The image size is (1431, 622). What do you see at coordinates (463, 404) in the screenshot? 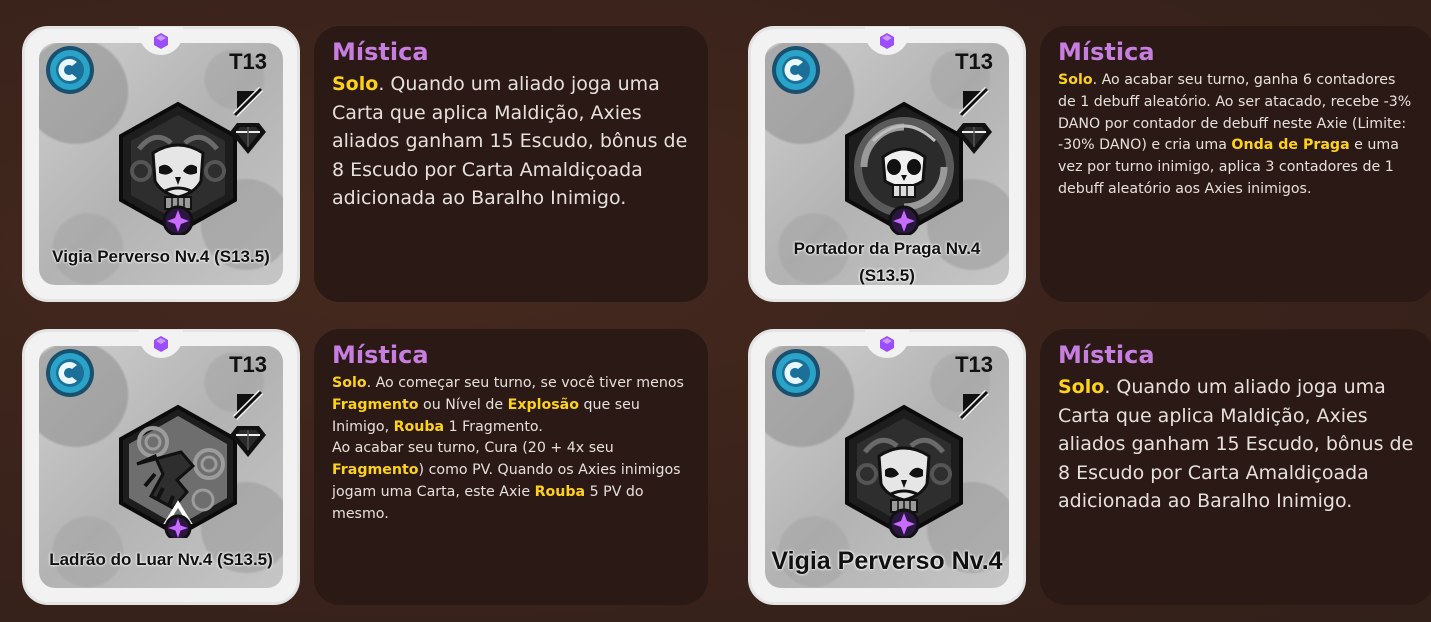
I see `description-text: ou Nível de` at bounding box center [463, 404].